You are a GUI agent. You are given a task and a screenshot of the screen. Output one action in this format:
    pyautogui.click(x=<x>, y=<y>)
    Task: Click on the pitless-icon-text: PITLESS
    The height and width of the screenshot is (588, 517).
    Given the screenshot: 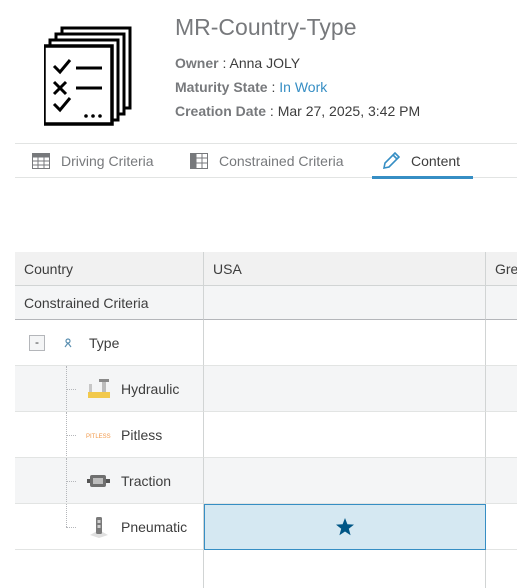 What is the action you would take?
    pyautogui.click(x=98, y=437)
    